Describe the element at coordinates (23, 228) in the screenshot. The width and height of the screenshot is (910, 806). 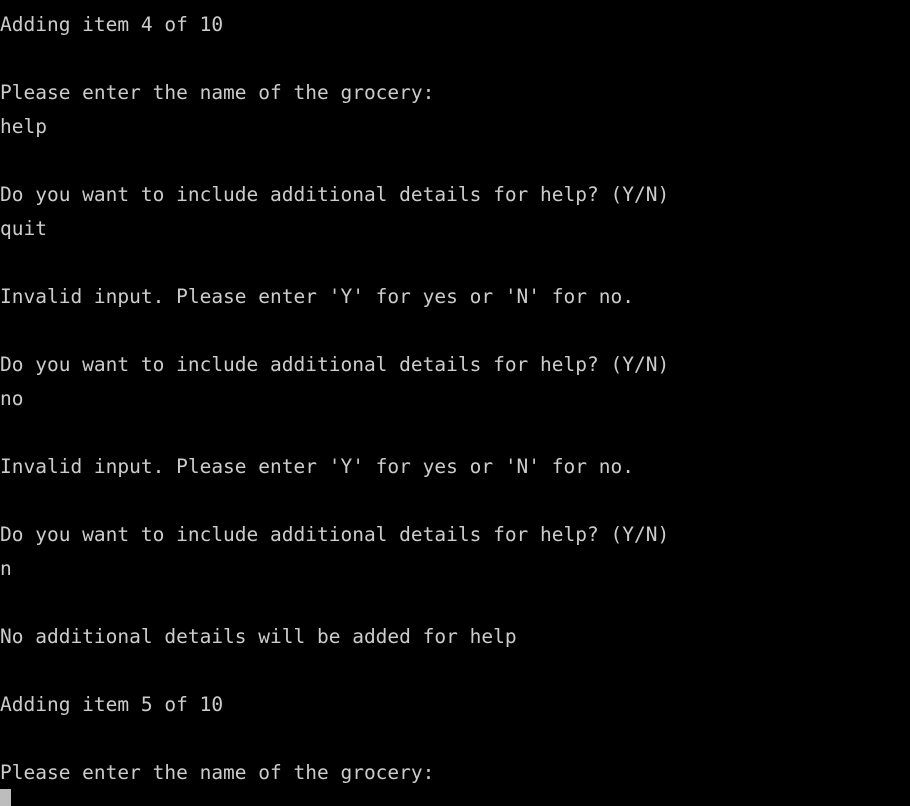
I see `terminal-line: quit` at that location.